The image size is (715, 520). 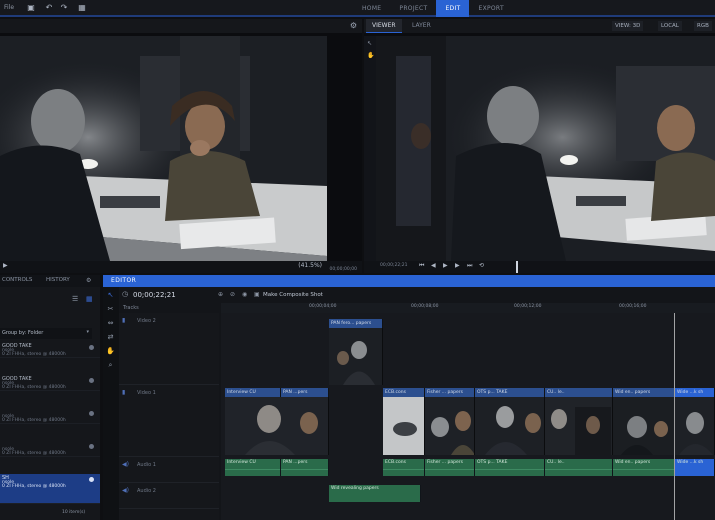 What do you see at coordinates (356, 323) in the screenshot?
I see `video-clip-title: PAN fero... papers` at bounding box center [356, 323].